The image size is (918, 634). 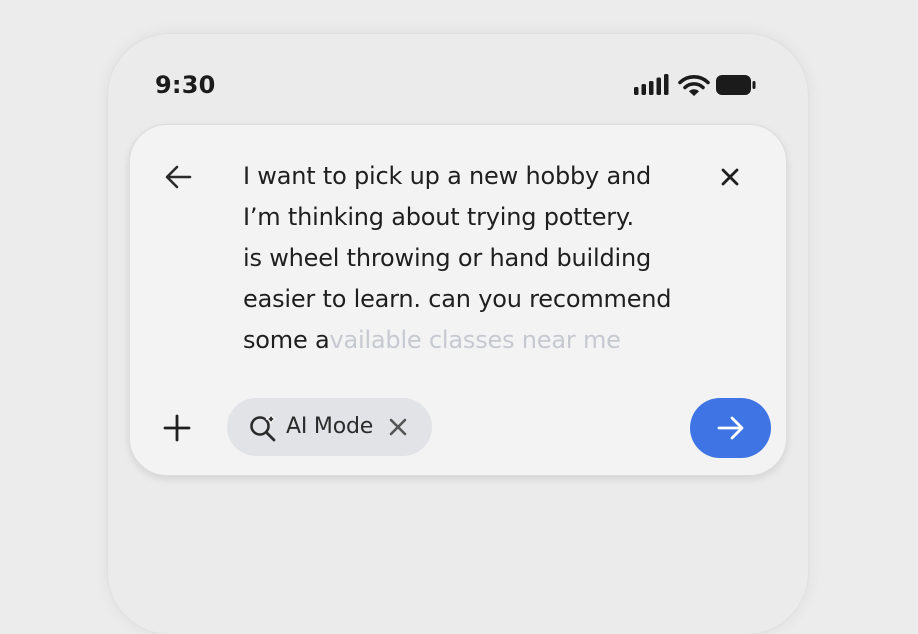 What do you see at coordinates (447, 258) in the screenshot?
I see `query-line: is wheel throwing or hand building` at bounding box center [447, 258].